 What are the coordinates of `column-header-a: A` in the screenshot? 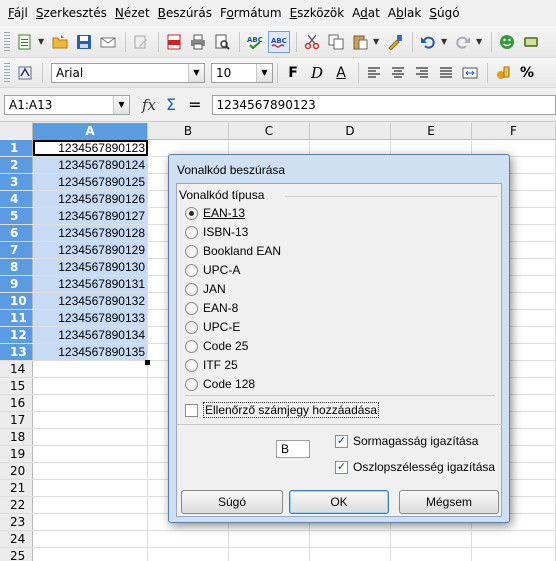 It's located at (90, 131).